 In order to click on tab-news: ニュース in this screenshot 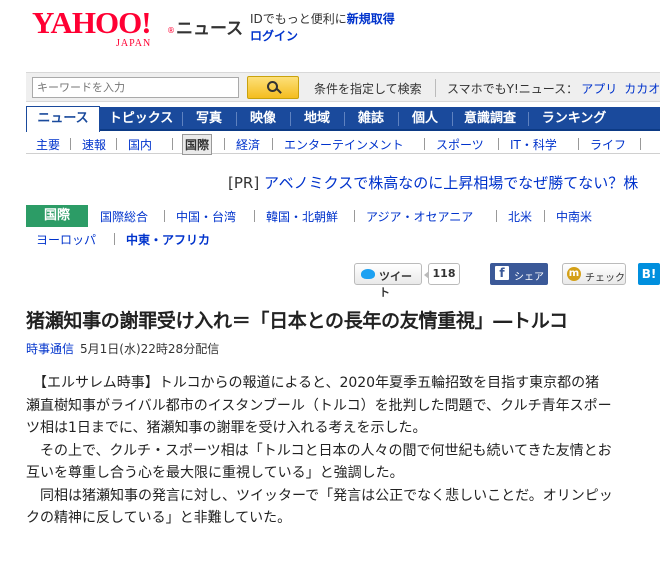, I will do `click(63, 119)`.